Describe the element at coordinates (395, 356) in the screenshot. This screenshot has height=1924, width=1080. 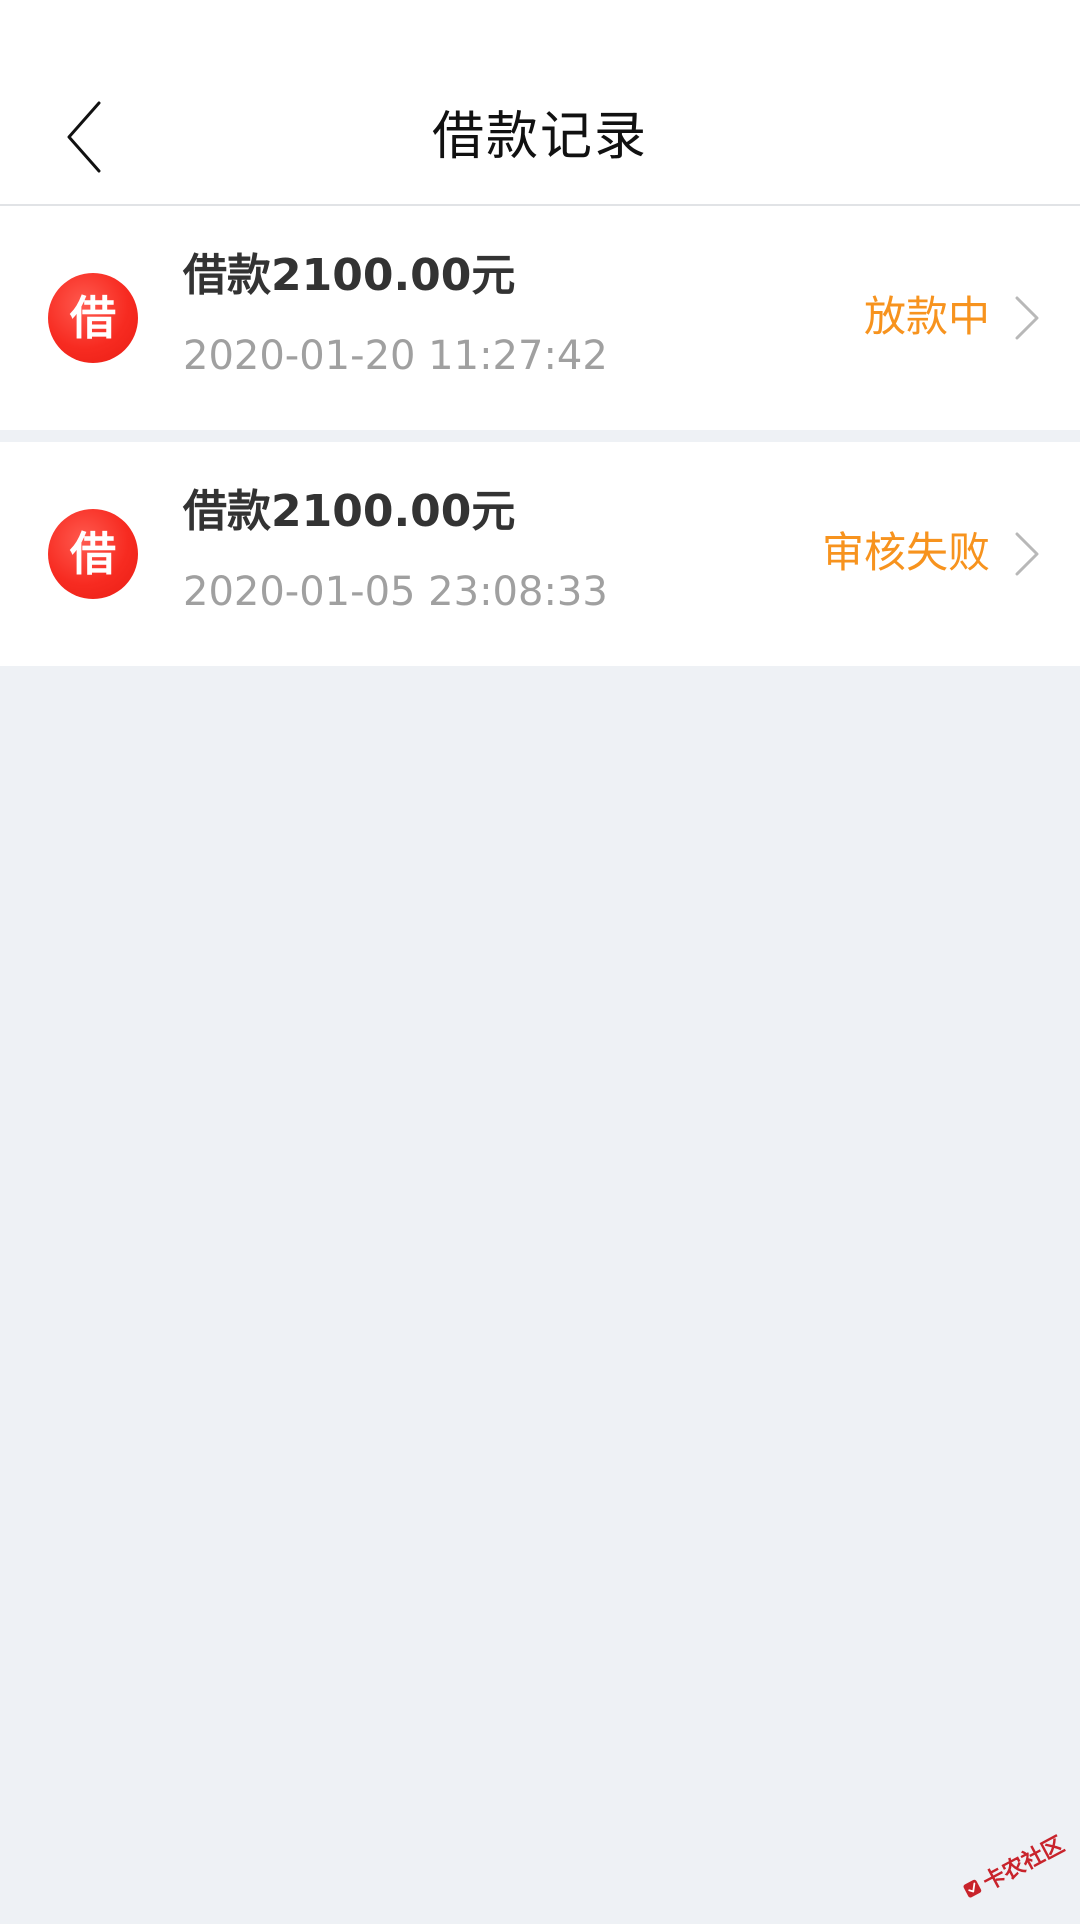
I see `loan-date: 2020-01-20 11:27:42` at that location.